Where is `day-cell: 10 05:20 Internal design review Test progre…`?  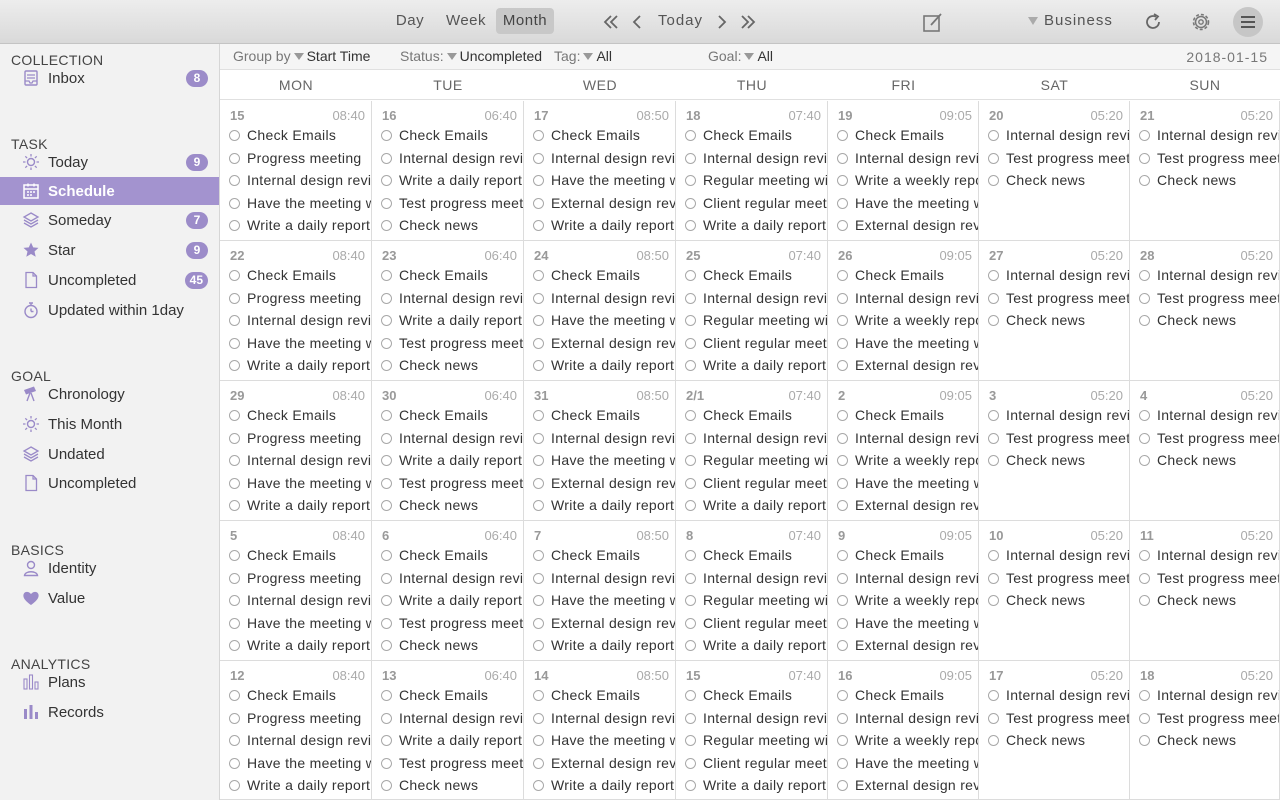
day-cell: 10 05:20 Internal design review Test progre… is located at coordinates (1054, 591).